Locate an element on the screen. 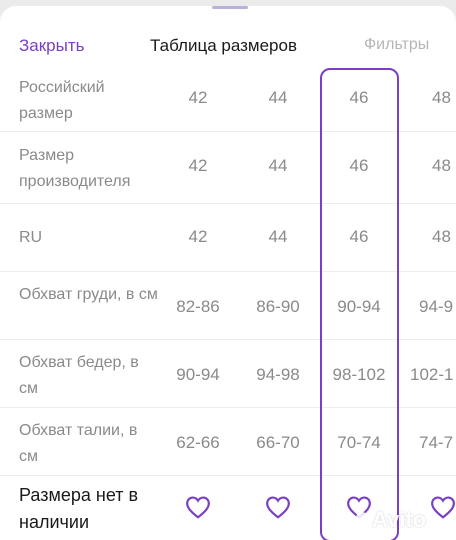 The height and width of the screenshot is (540, 456). sheet-grab-handle is located at coordinates (230, 7).